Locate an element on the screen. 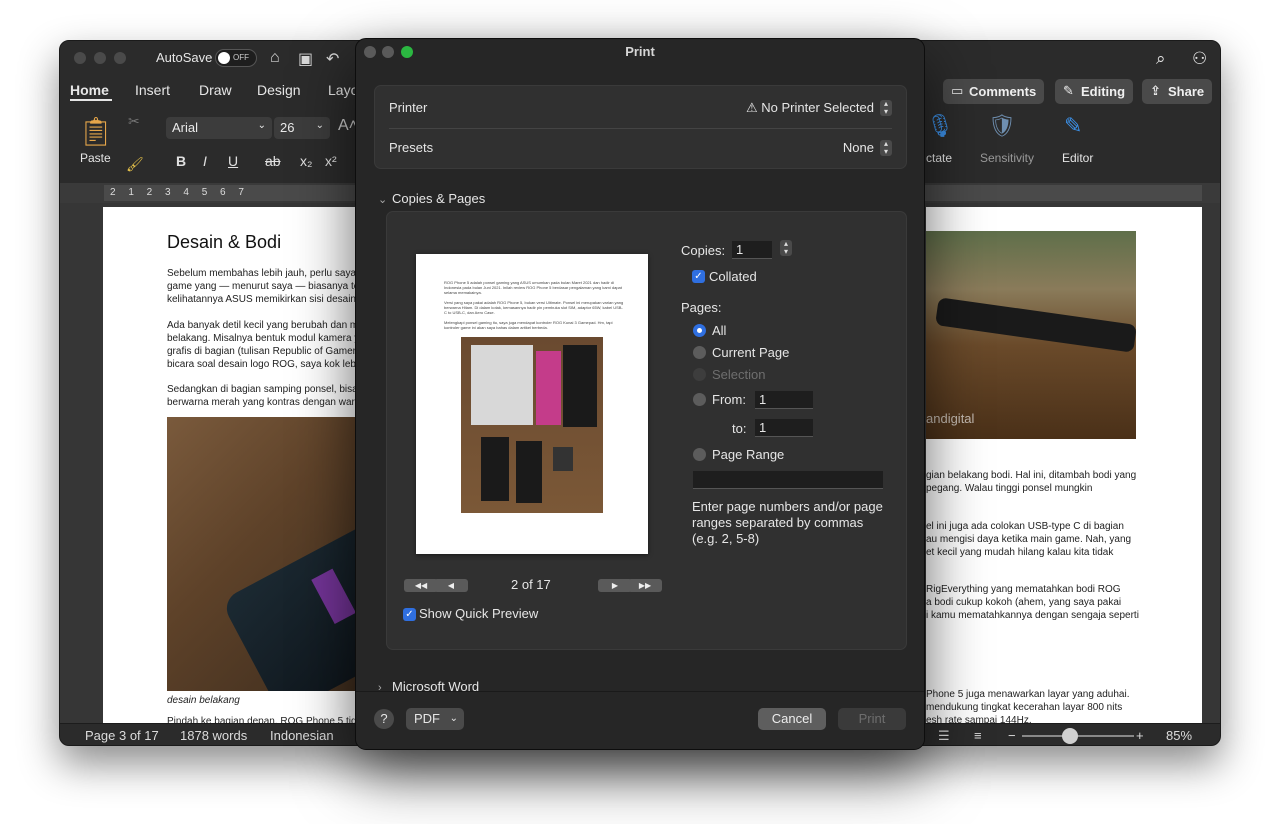  font-size-value: 26 is located at coordinates (287, 127).